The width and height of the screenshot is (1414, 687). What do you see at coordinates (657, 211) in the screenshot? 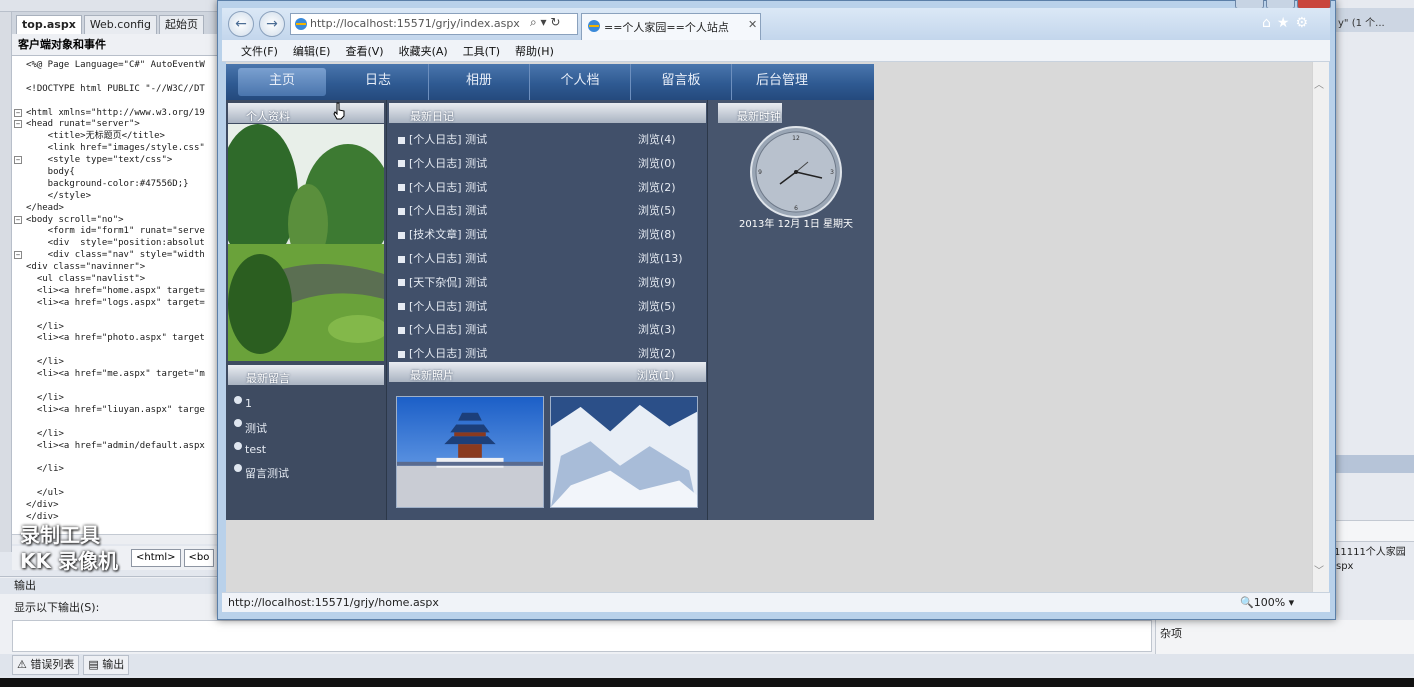
I see `diary-views: 浏览(5)` at bounding box center [657, 211].